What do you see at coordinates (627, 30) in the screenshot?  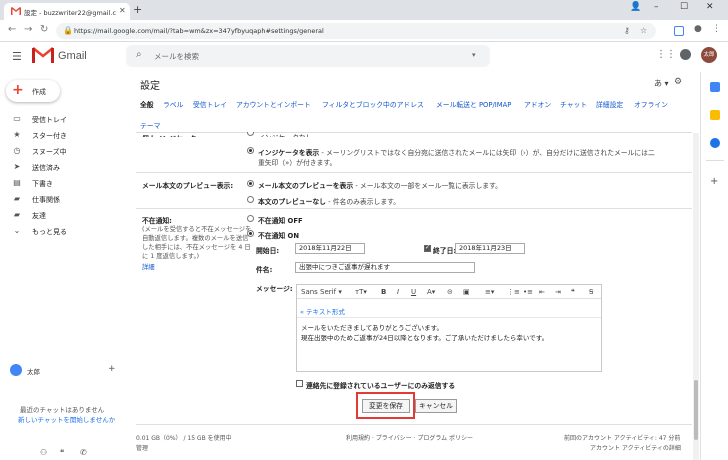 I see `key-icon: ⚷` at bounding box center [627, 30].